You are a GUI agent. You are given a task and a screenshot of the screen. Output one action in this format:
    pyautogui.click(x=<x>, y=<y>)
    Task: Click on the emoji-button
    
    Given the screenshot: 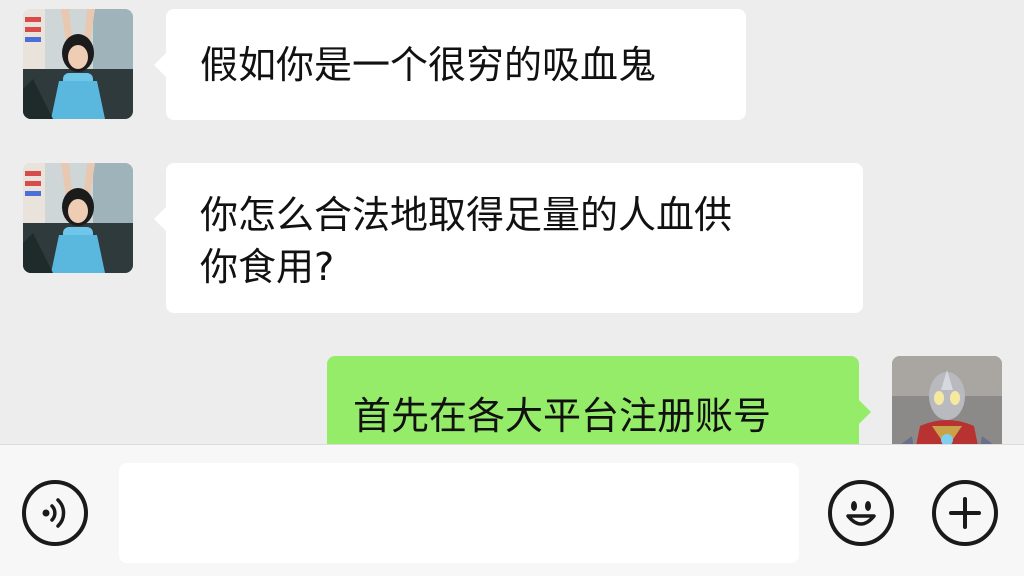 What is the action you would take?
    pyautogui.click(x=861, y=513)
    